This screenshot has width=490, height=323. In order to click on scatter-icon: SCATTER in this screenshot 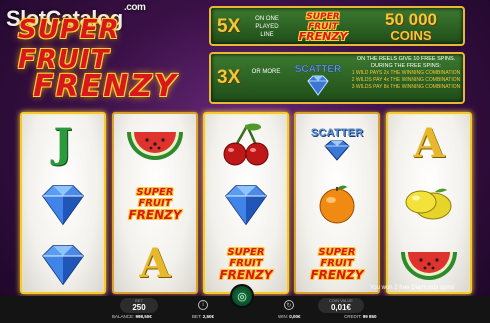, I will do `click(318, 79)`.